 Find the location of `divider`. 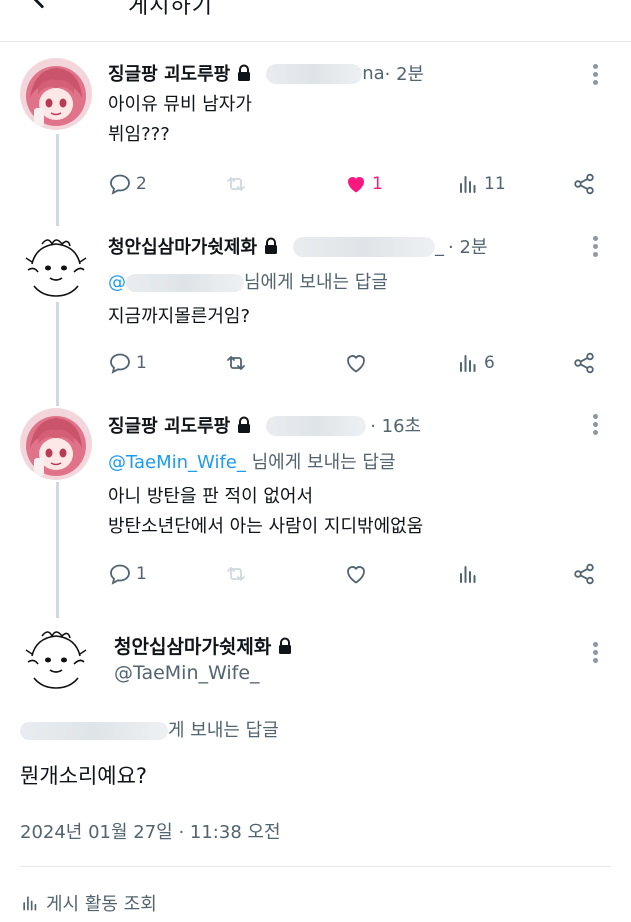

divider is located at coordinates (315, 866).